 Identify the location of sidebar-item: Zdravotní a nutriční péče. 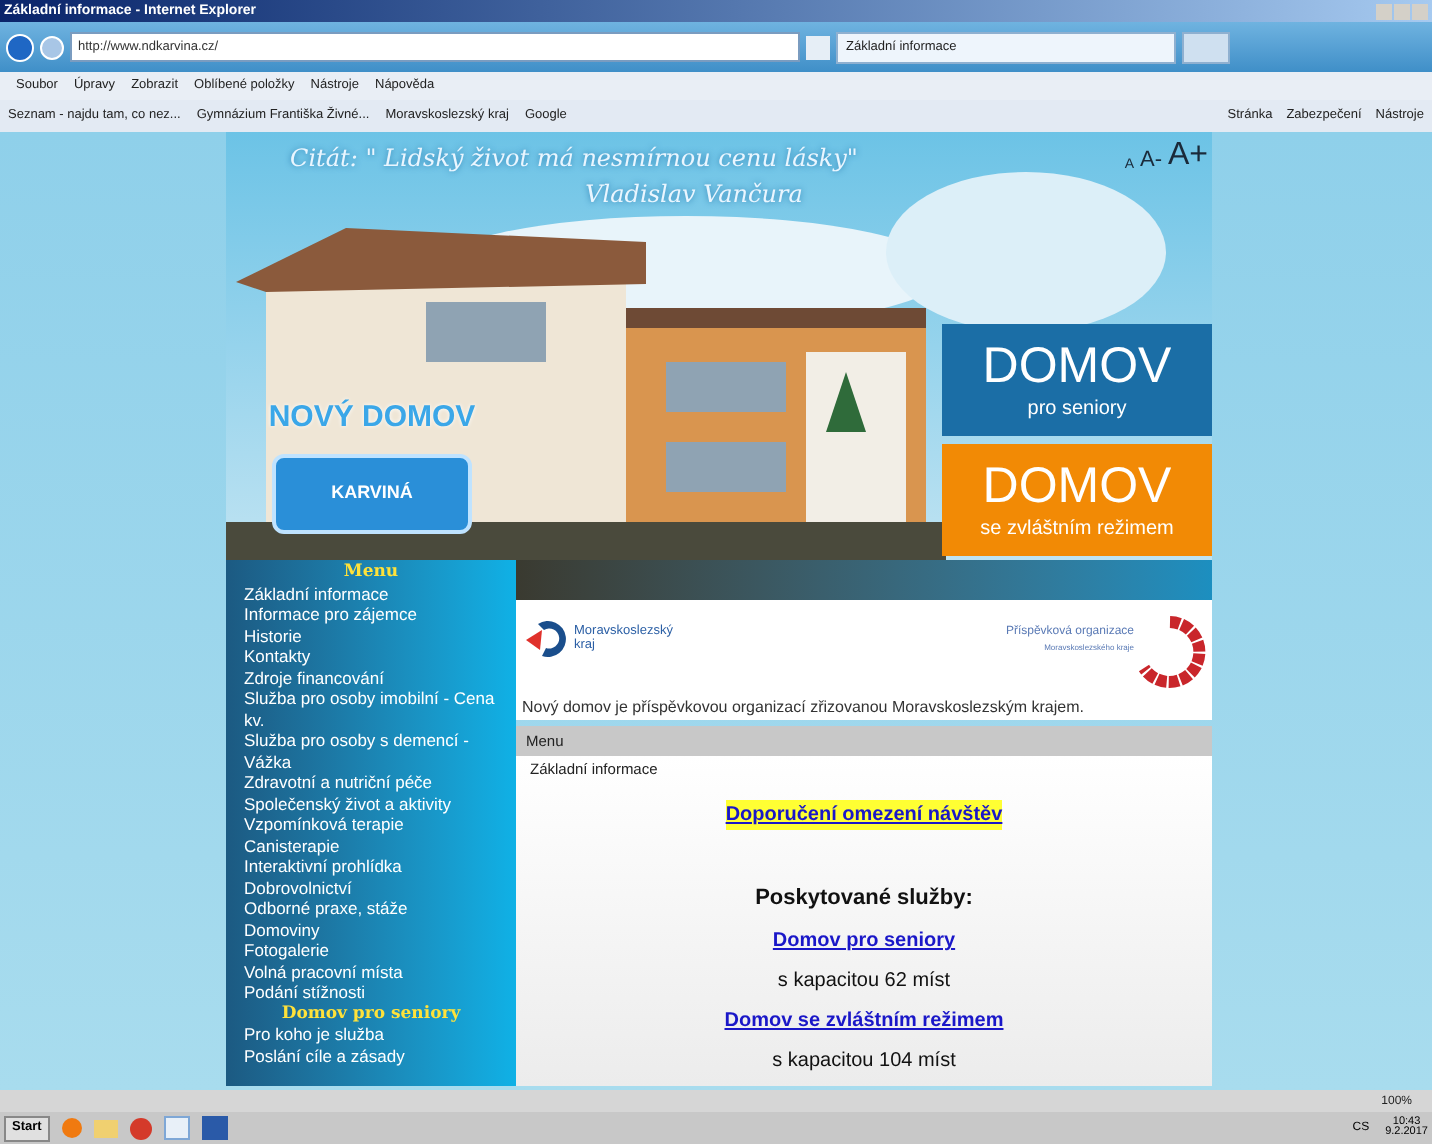
(371, 782).